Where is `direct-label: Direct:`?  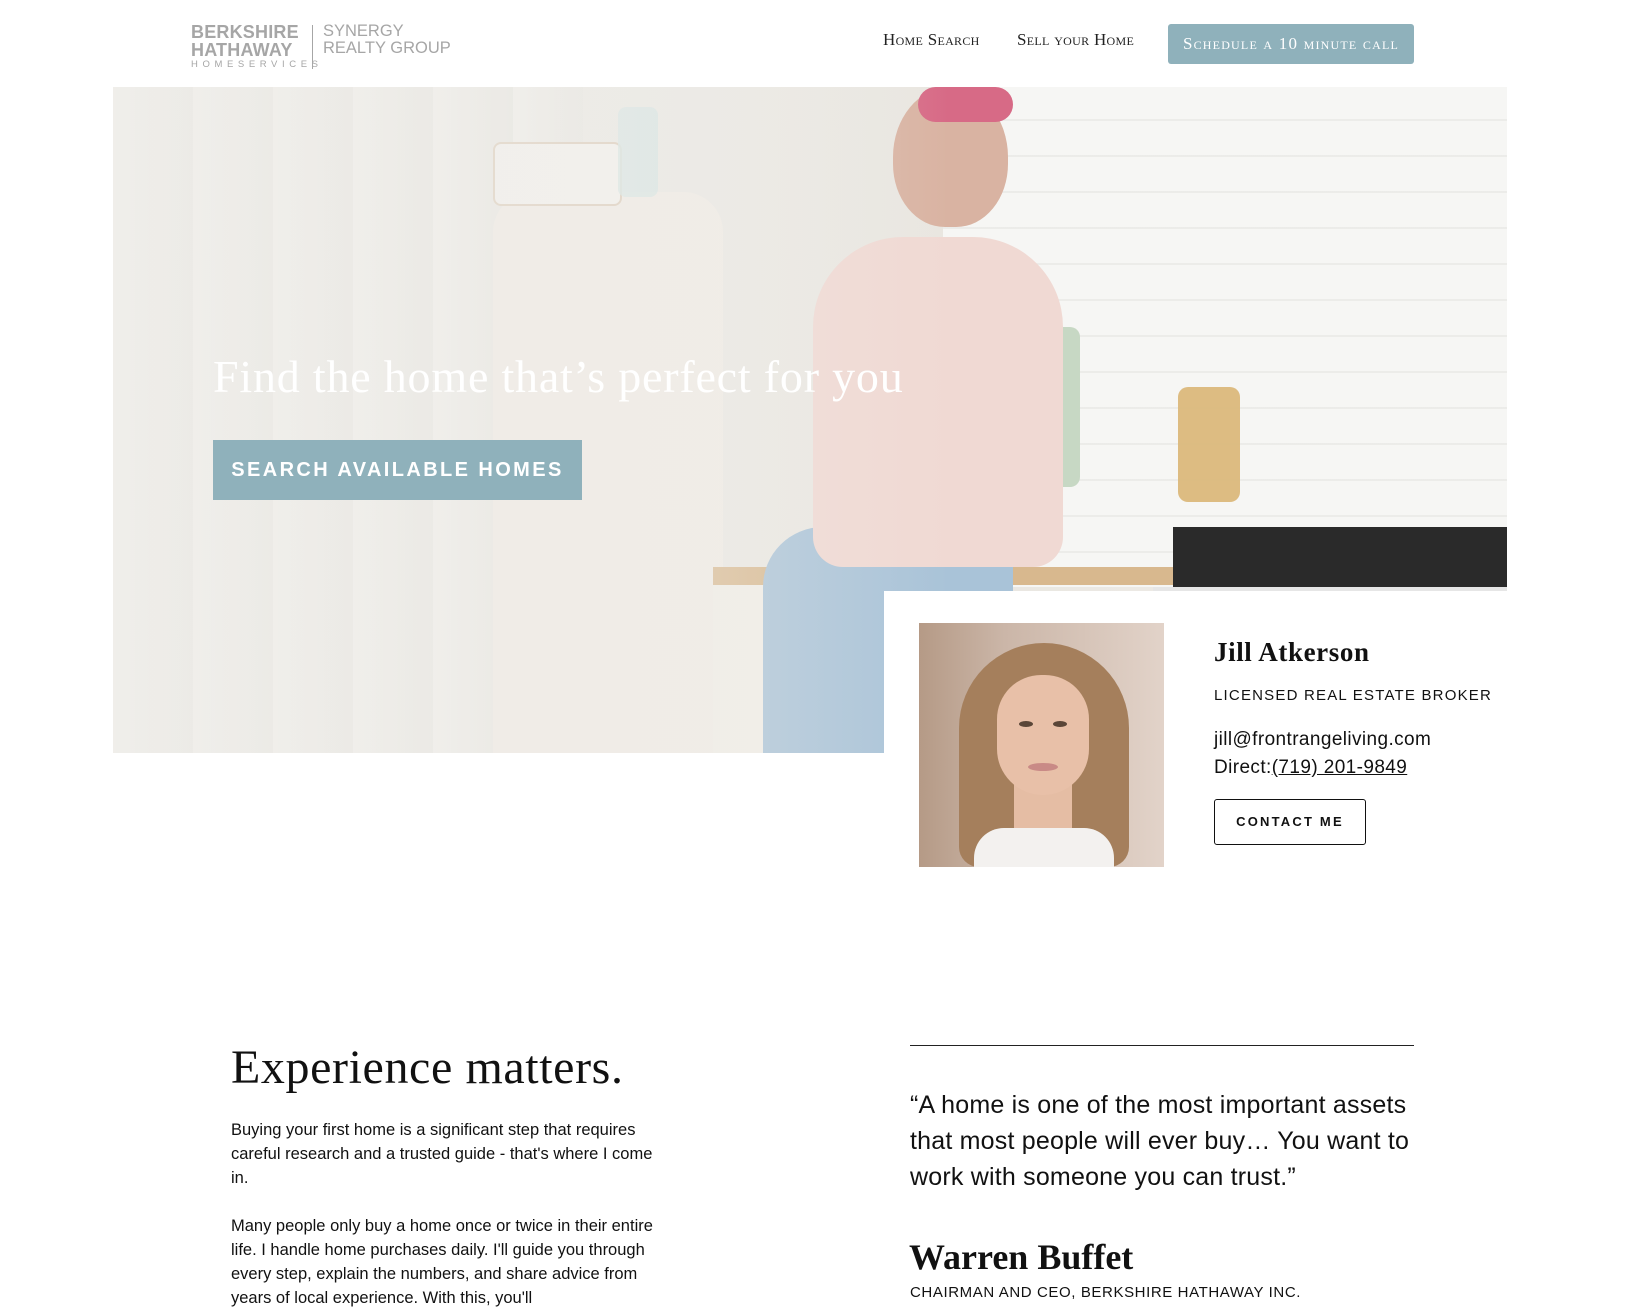
direct-label: Direct: is located at coordinates (1243, 767).